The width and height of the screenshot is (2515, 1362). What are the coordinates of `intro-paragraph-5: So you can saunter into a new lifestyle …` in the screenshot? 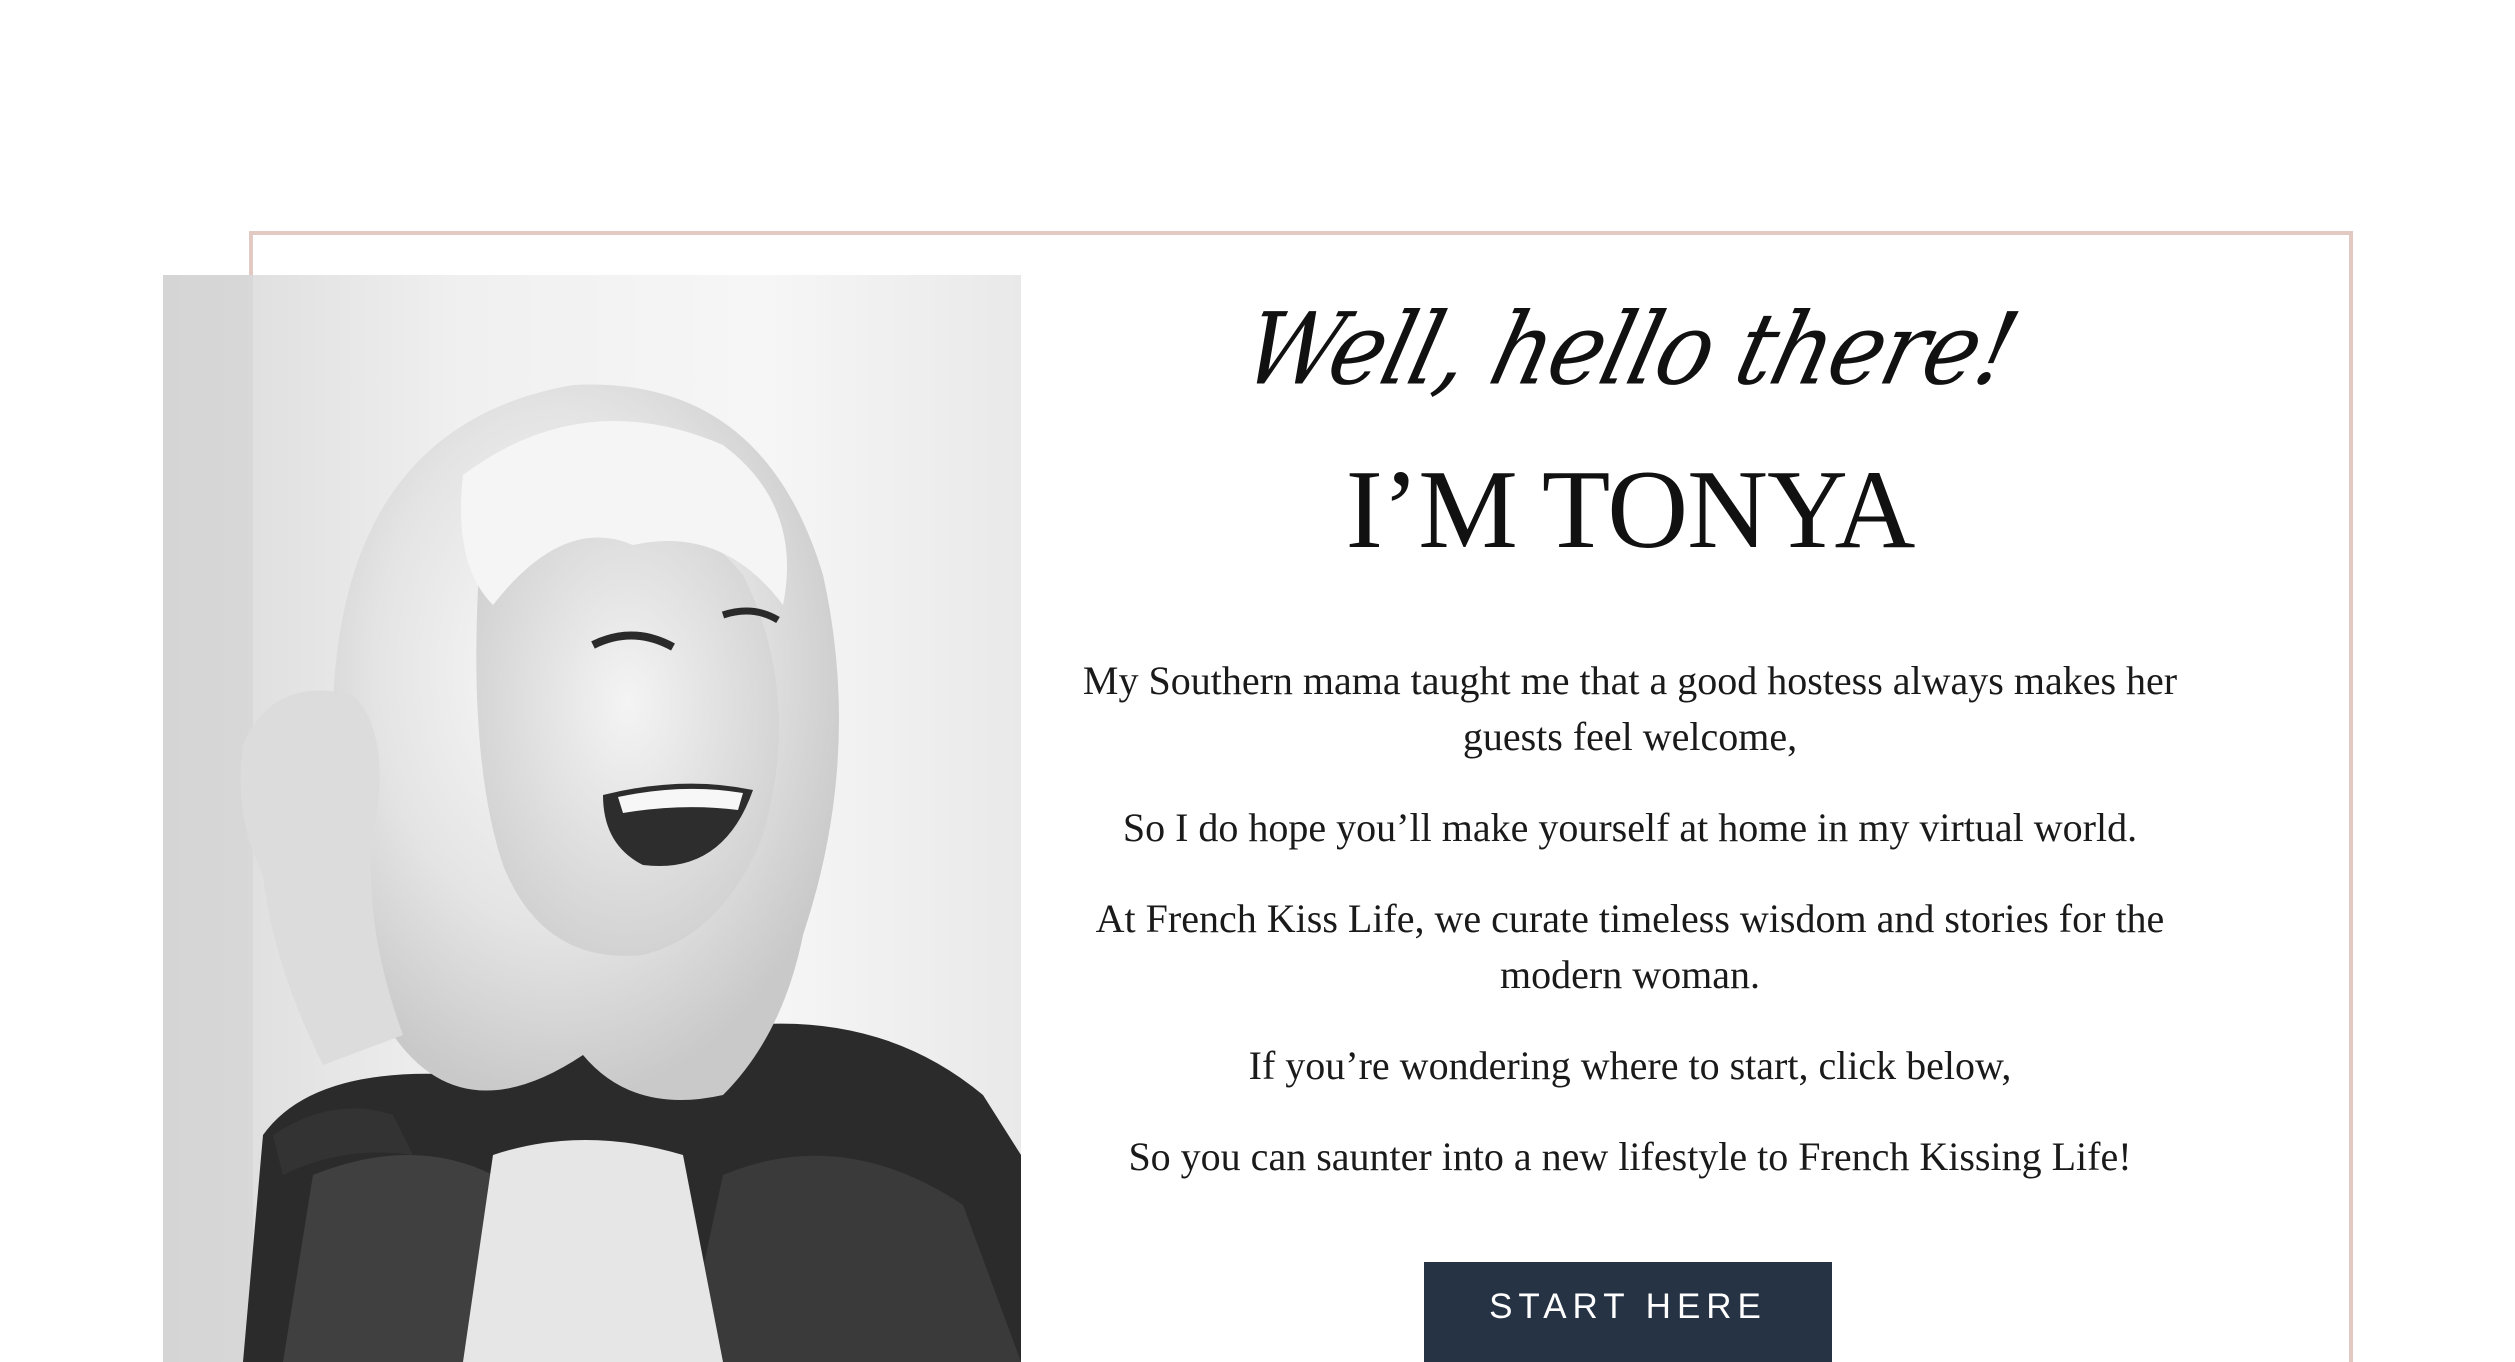 It's located at (1630, 1156).